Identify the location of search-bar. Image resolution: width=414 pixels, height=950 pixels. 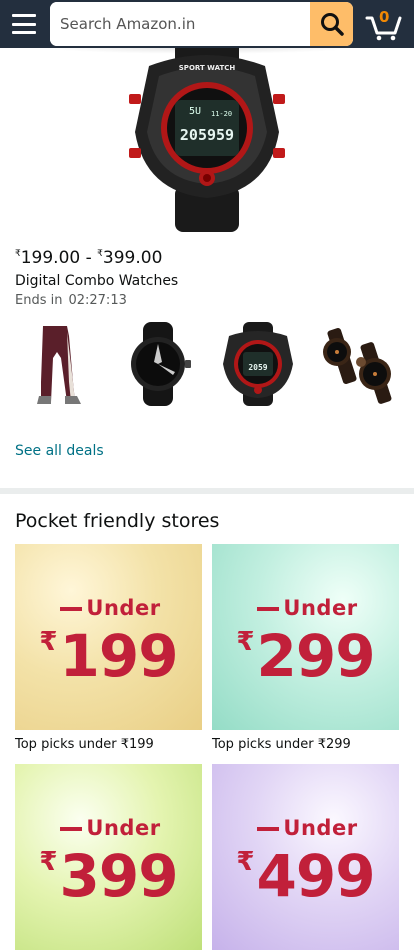
(201, 24).